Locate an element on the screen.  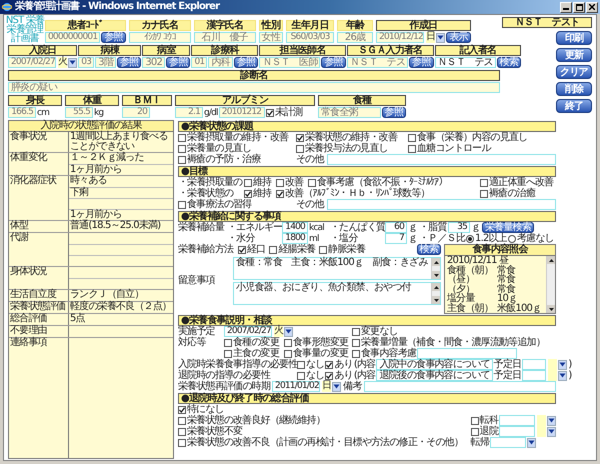
patient-field: 石川 優子 is located at coordinates (225, 37).